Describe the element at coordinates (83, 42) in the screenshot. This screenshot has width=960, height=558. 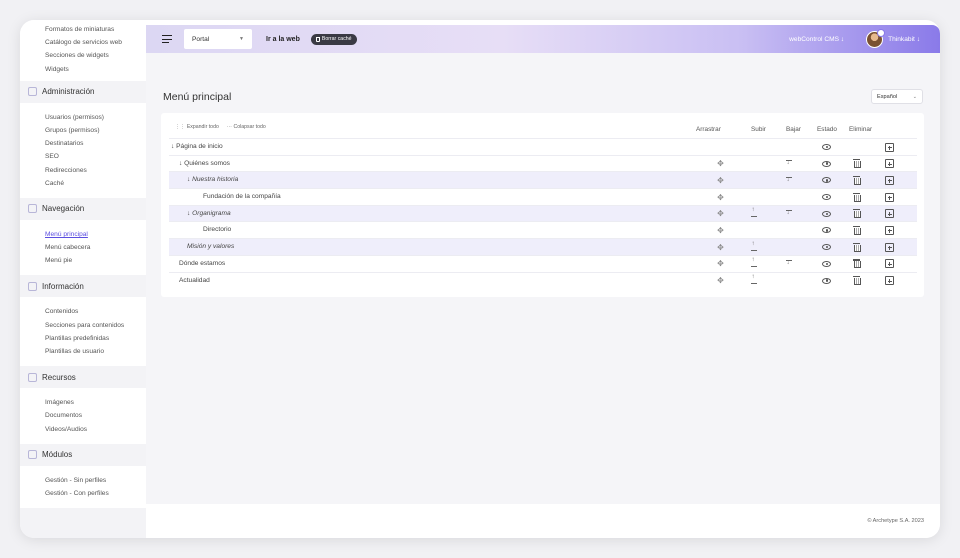
I see `sidebar-item: Catálogo de servicios web` at that location.